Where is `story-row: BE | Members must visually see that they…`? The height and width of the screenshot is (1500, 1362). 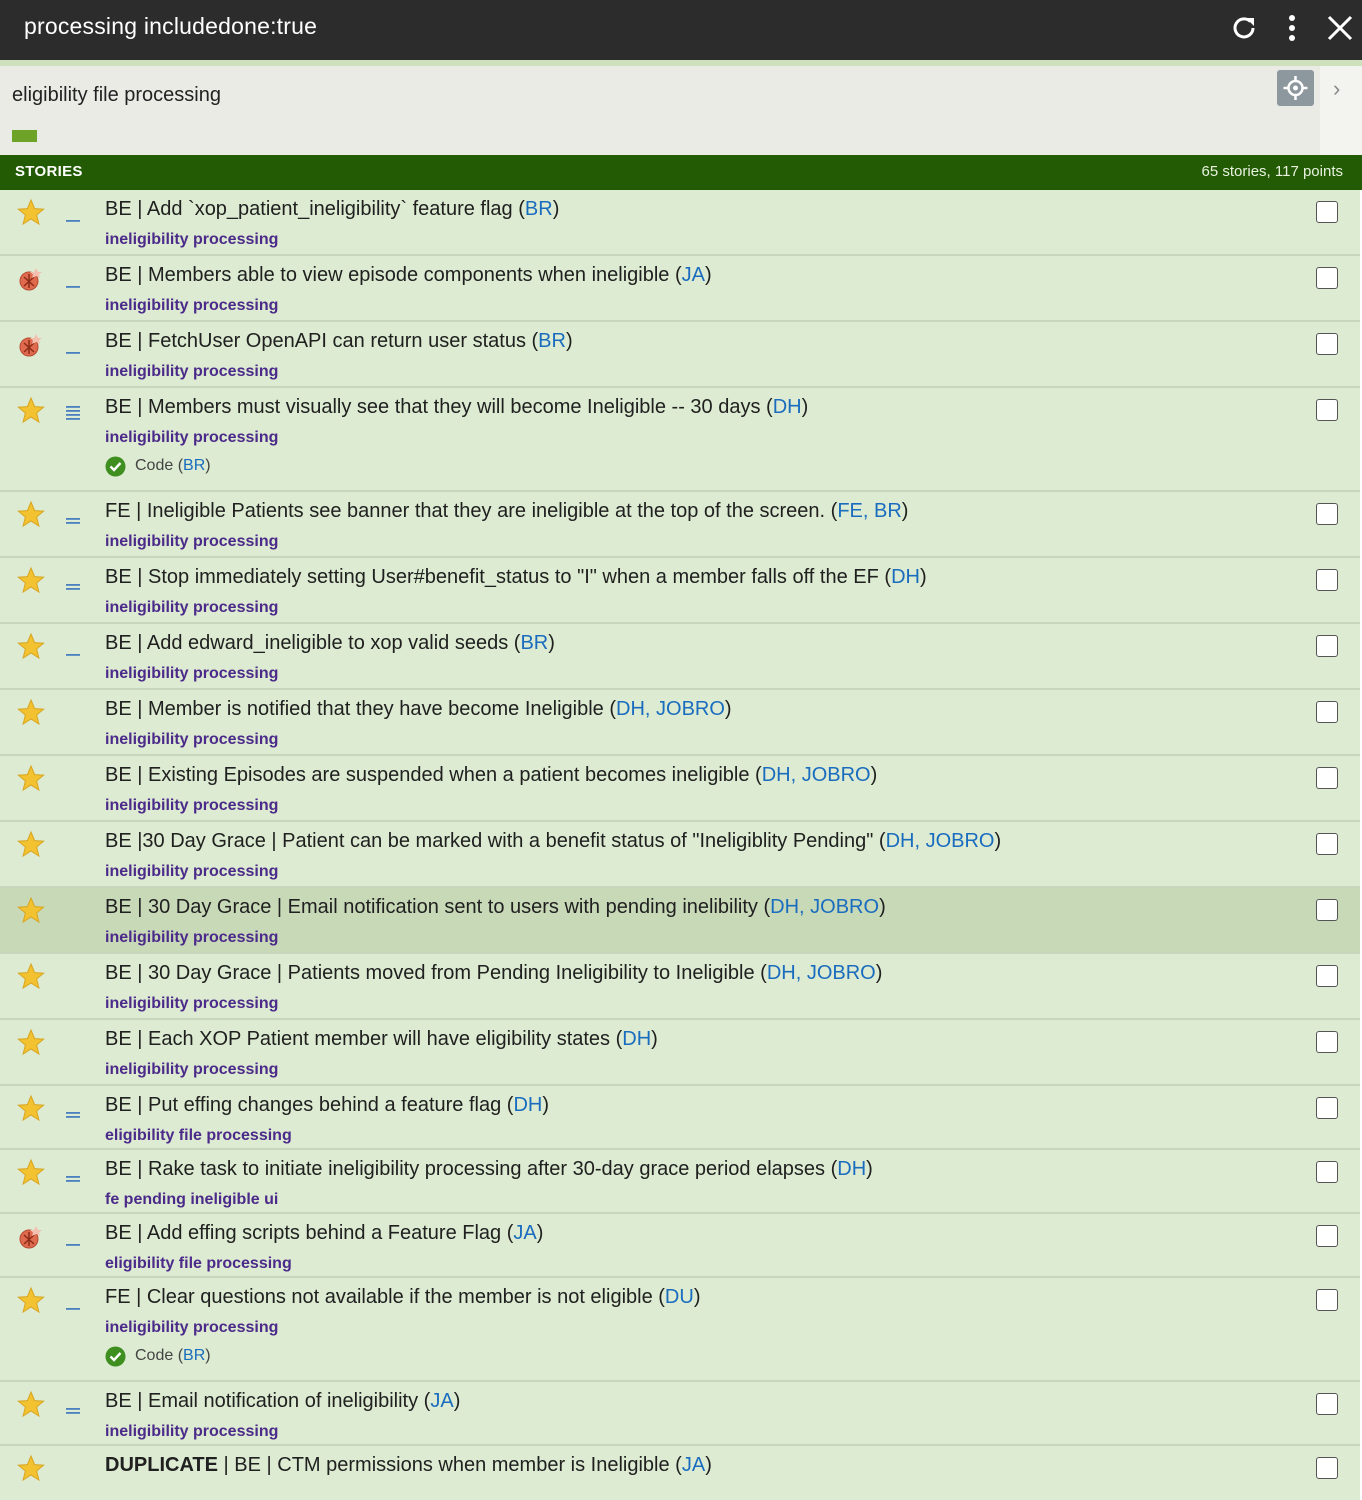 story-row: BE | Members must visually see that they… is located at coordinates (680, 440).